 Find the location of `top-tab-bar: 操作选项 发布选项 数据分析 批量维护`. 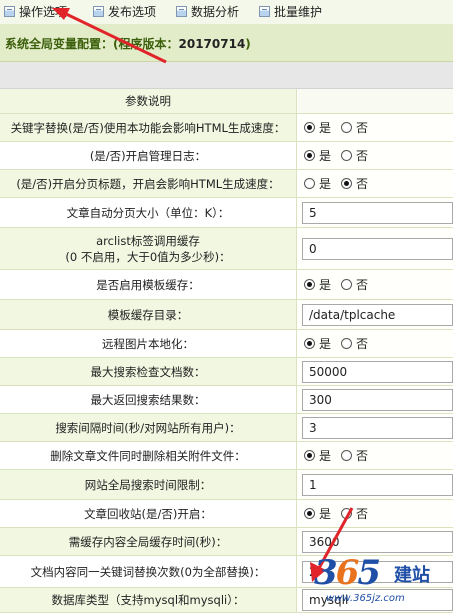

top-tab-bar: 操作选项 发布选项 数据分析 批量维护 is located at coordinates (226, 12).